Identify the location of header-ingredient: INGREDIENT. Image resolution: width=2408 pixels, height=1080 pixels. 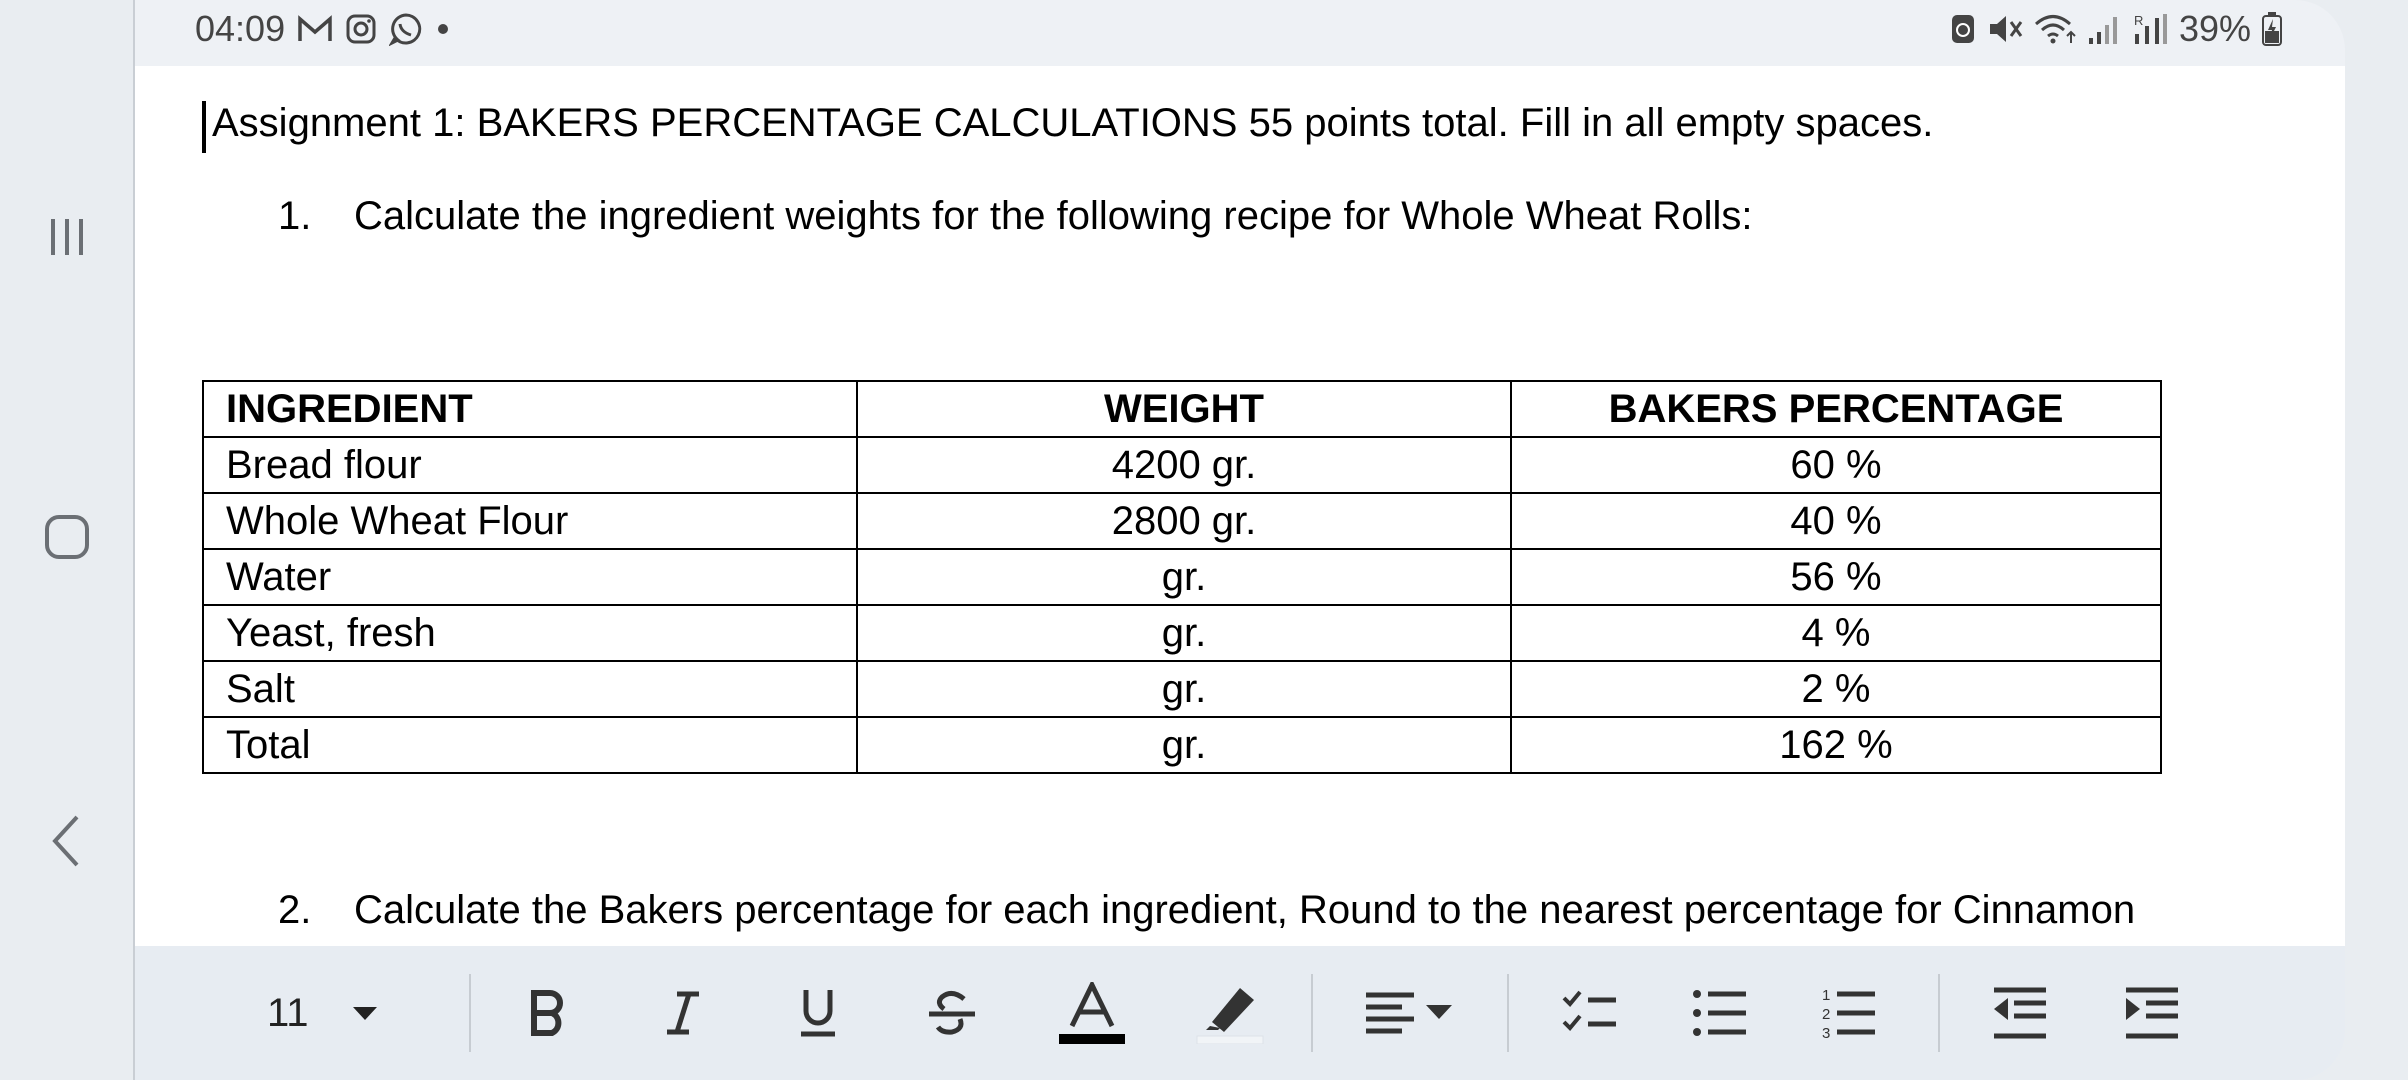
(530, 409).